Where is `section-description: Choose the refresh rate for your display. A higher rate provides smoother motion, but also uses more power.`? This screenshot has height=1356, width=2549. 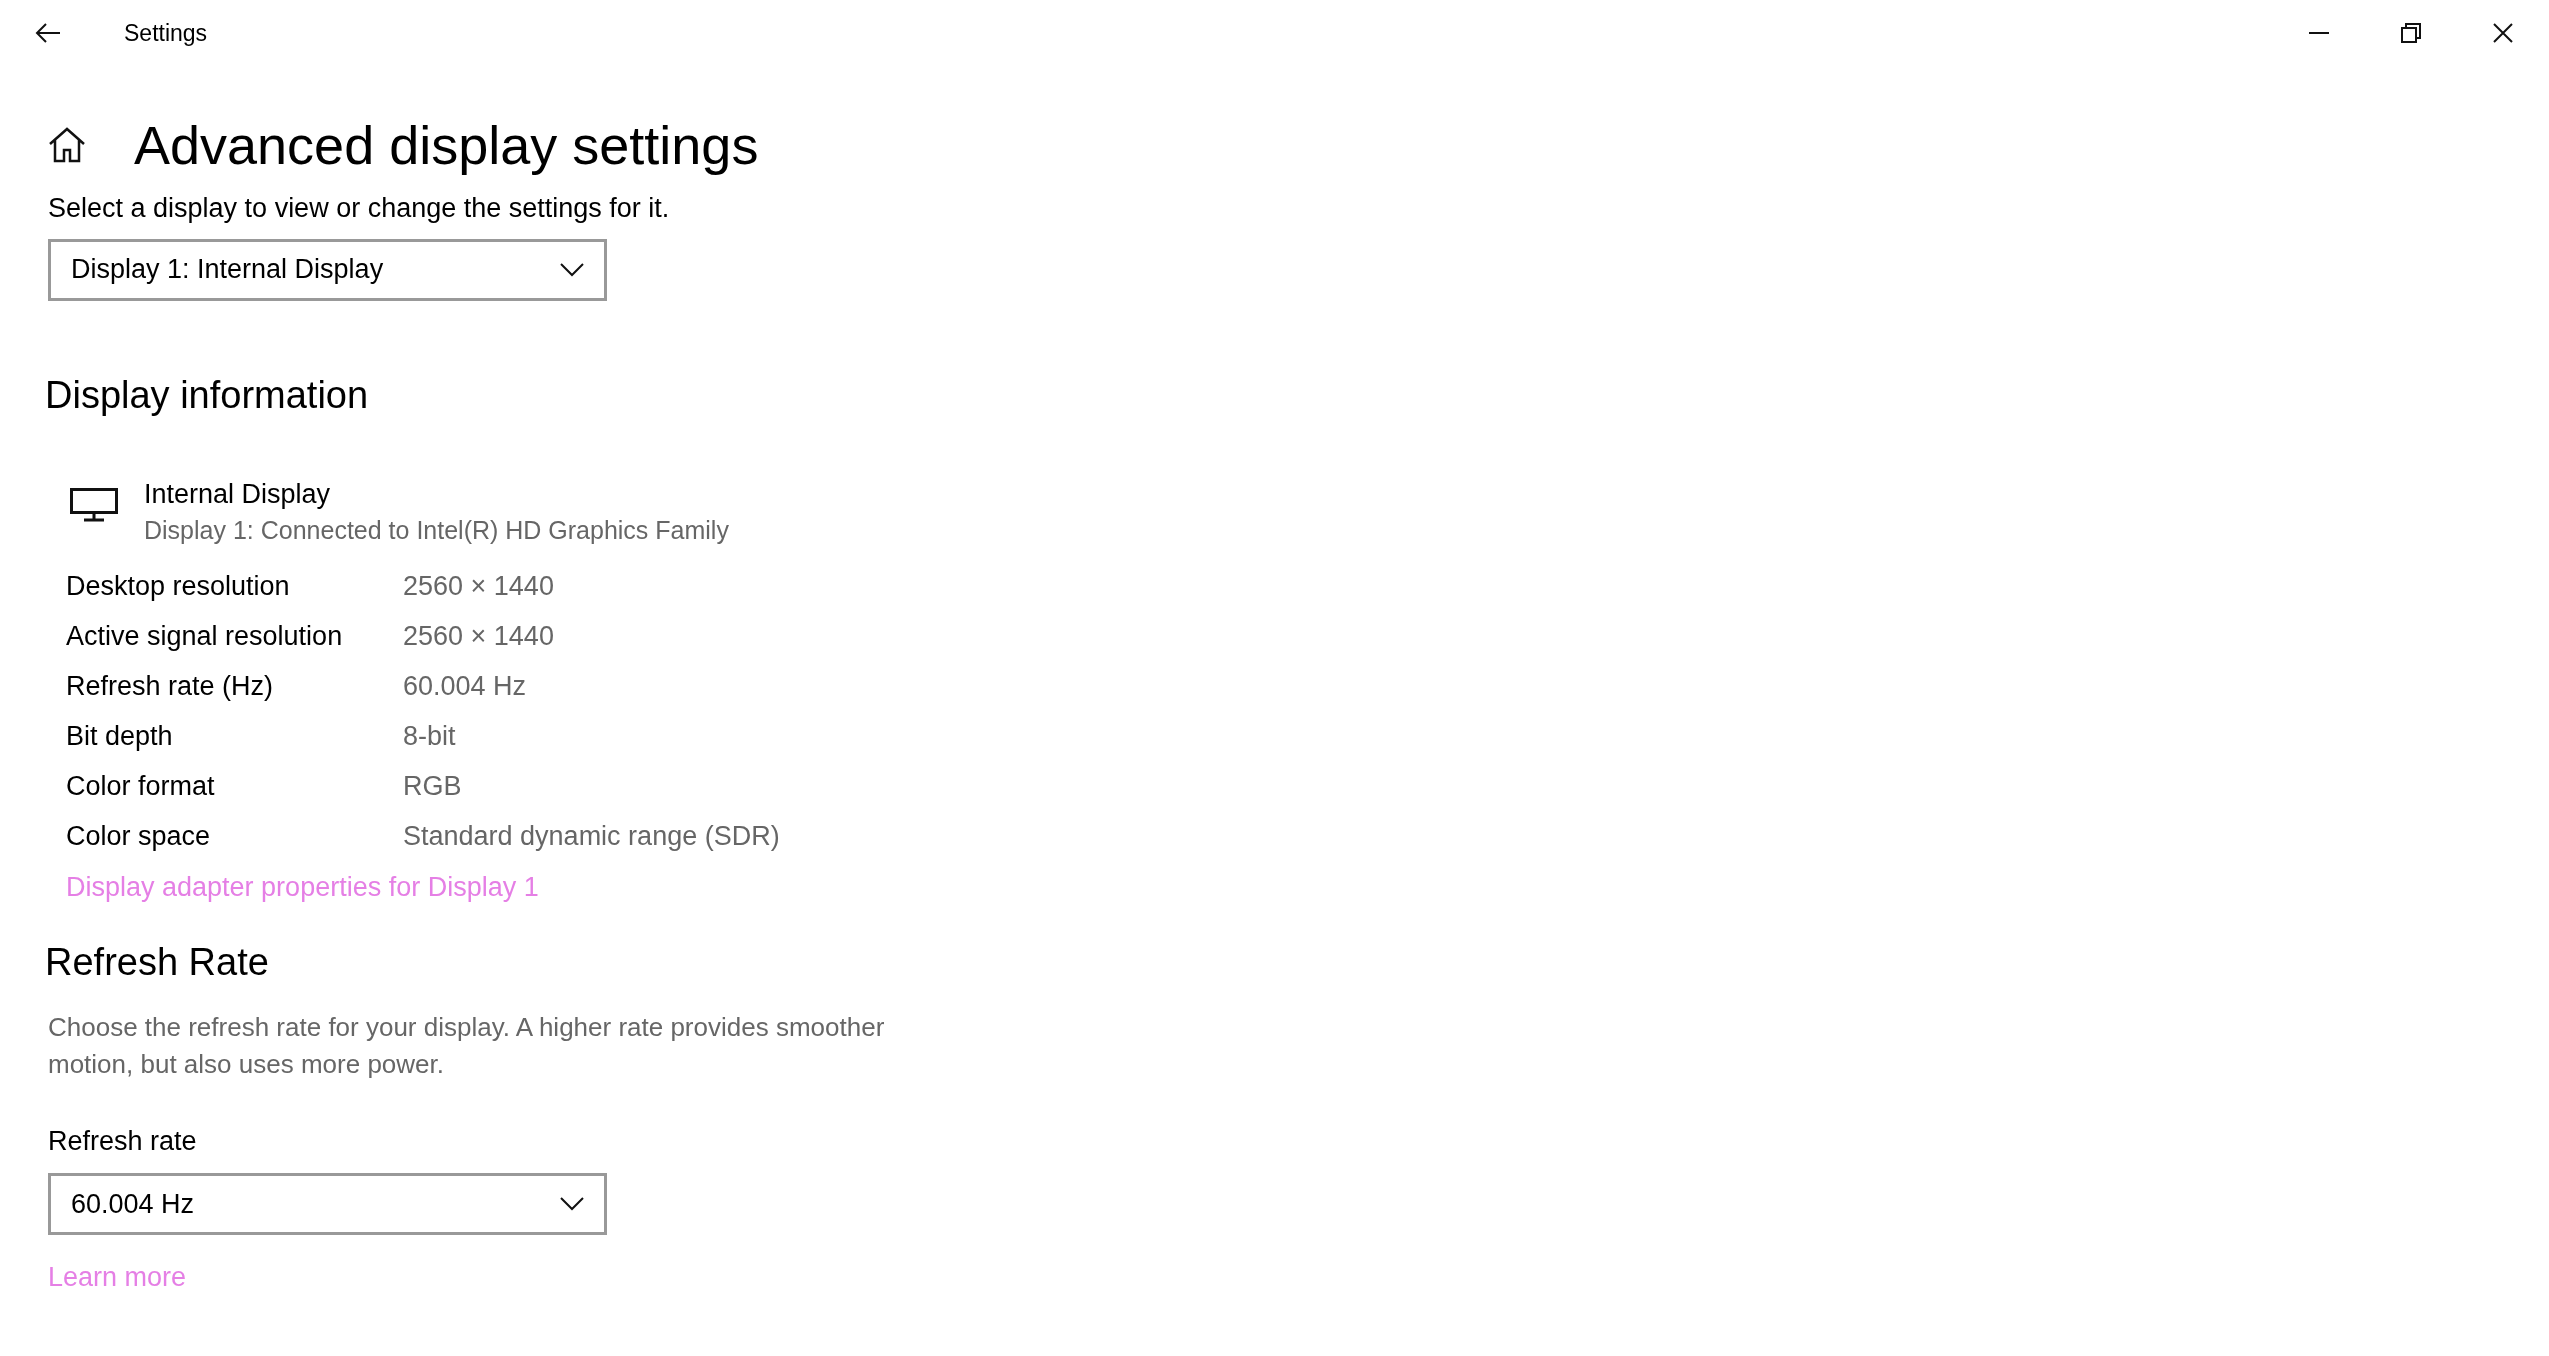 section-description: Choose the refresh rate for your display. A higher rate provides smoother motion, but also uses more power. is located at coordinates (467, 1045).